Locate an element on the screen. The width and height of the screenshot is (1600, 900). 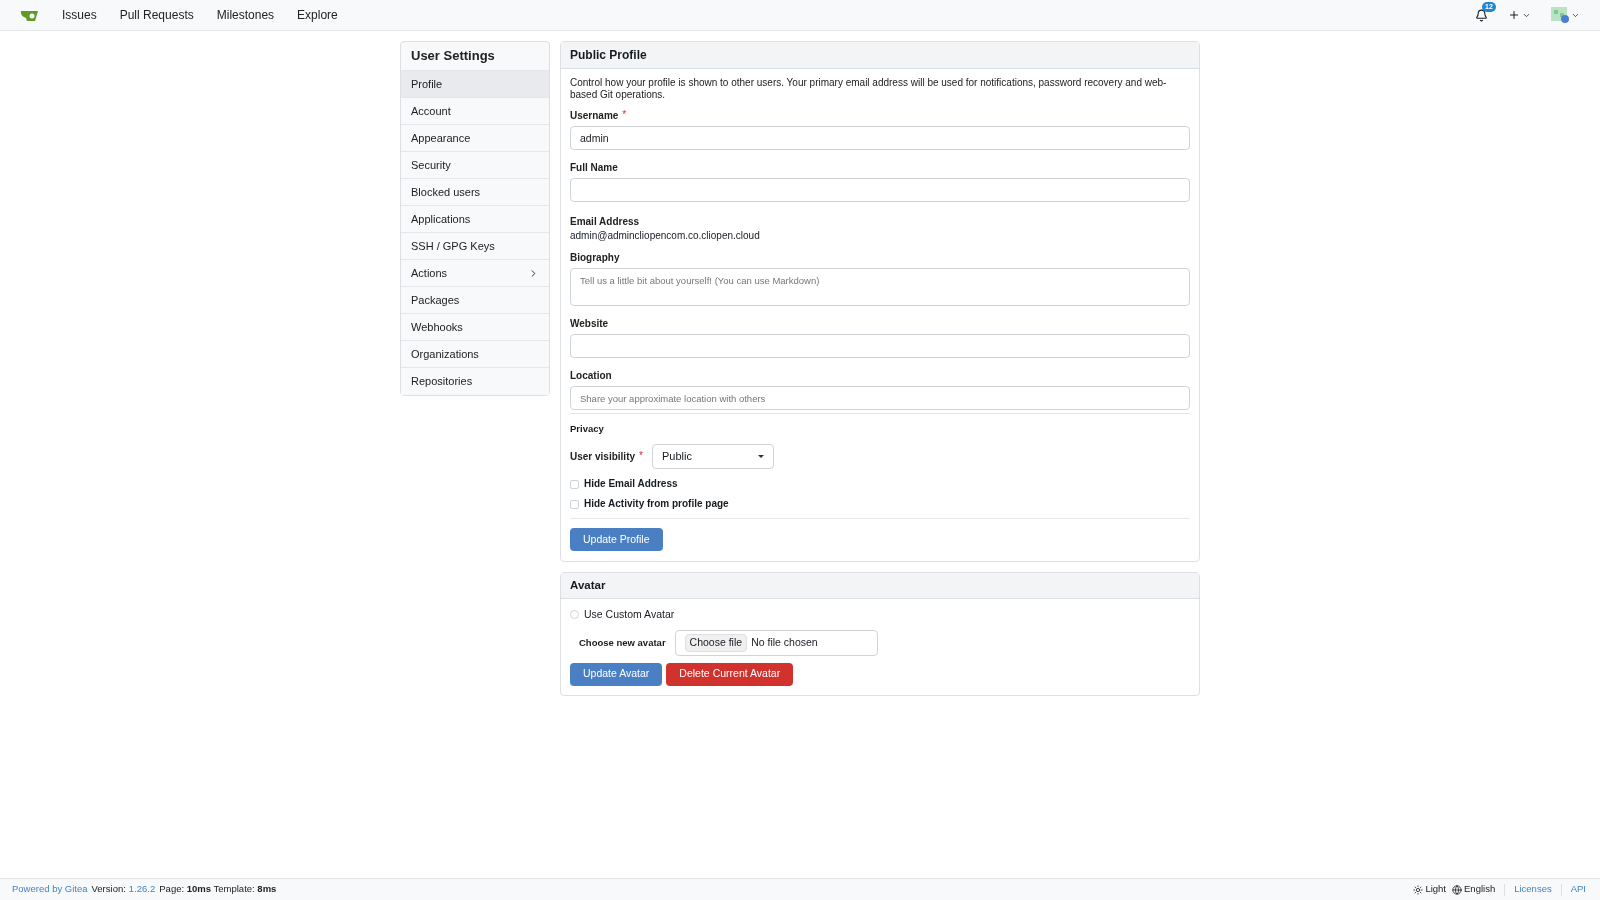
api-link: API is located at coordinates (1578, 889).